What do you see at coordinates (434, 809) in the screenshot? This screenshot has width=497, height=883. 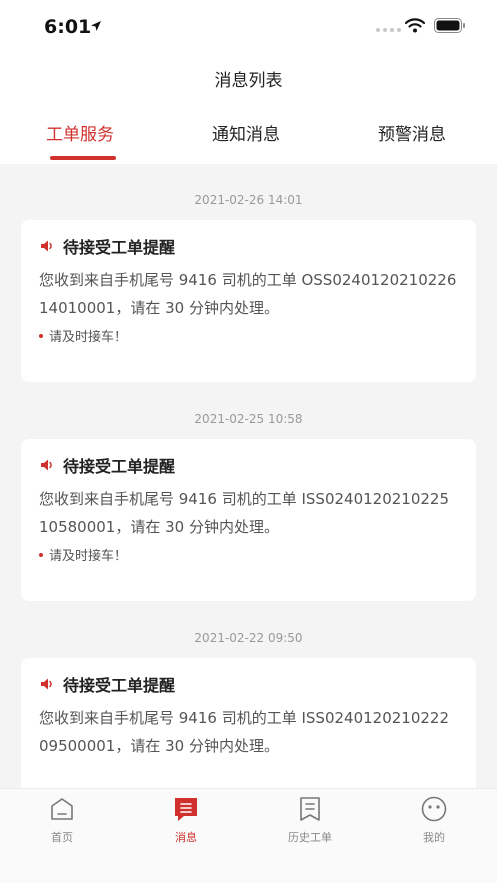 I see `profile-icon` at bounding box center [434, 809].